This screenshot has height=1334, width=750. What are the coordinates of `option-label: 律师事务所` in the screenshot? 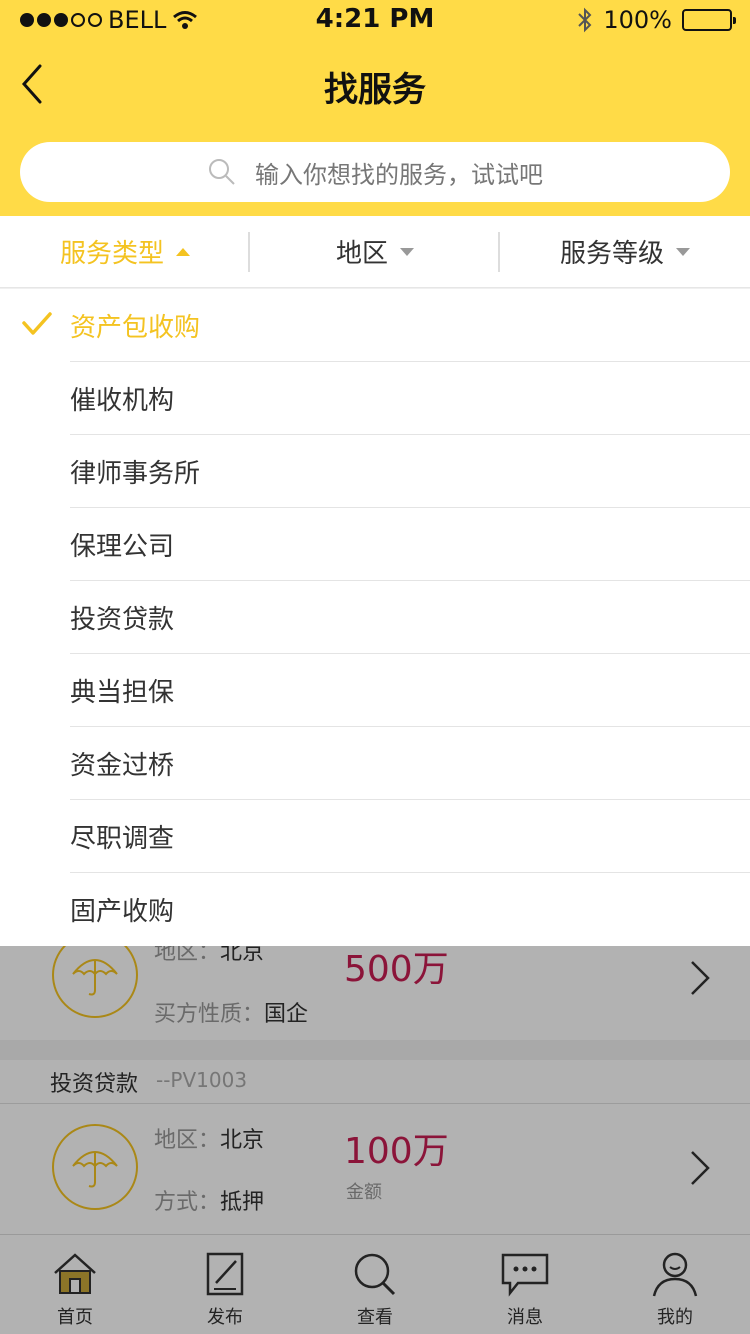 It's located at (135, 474).